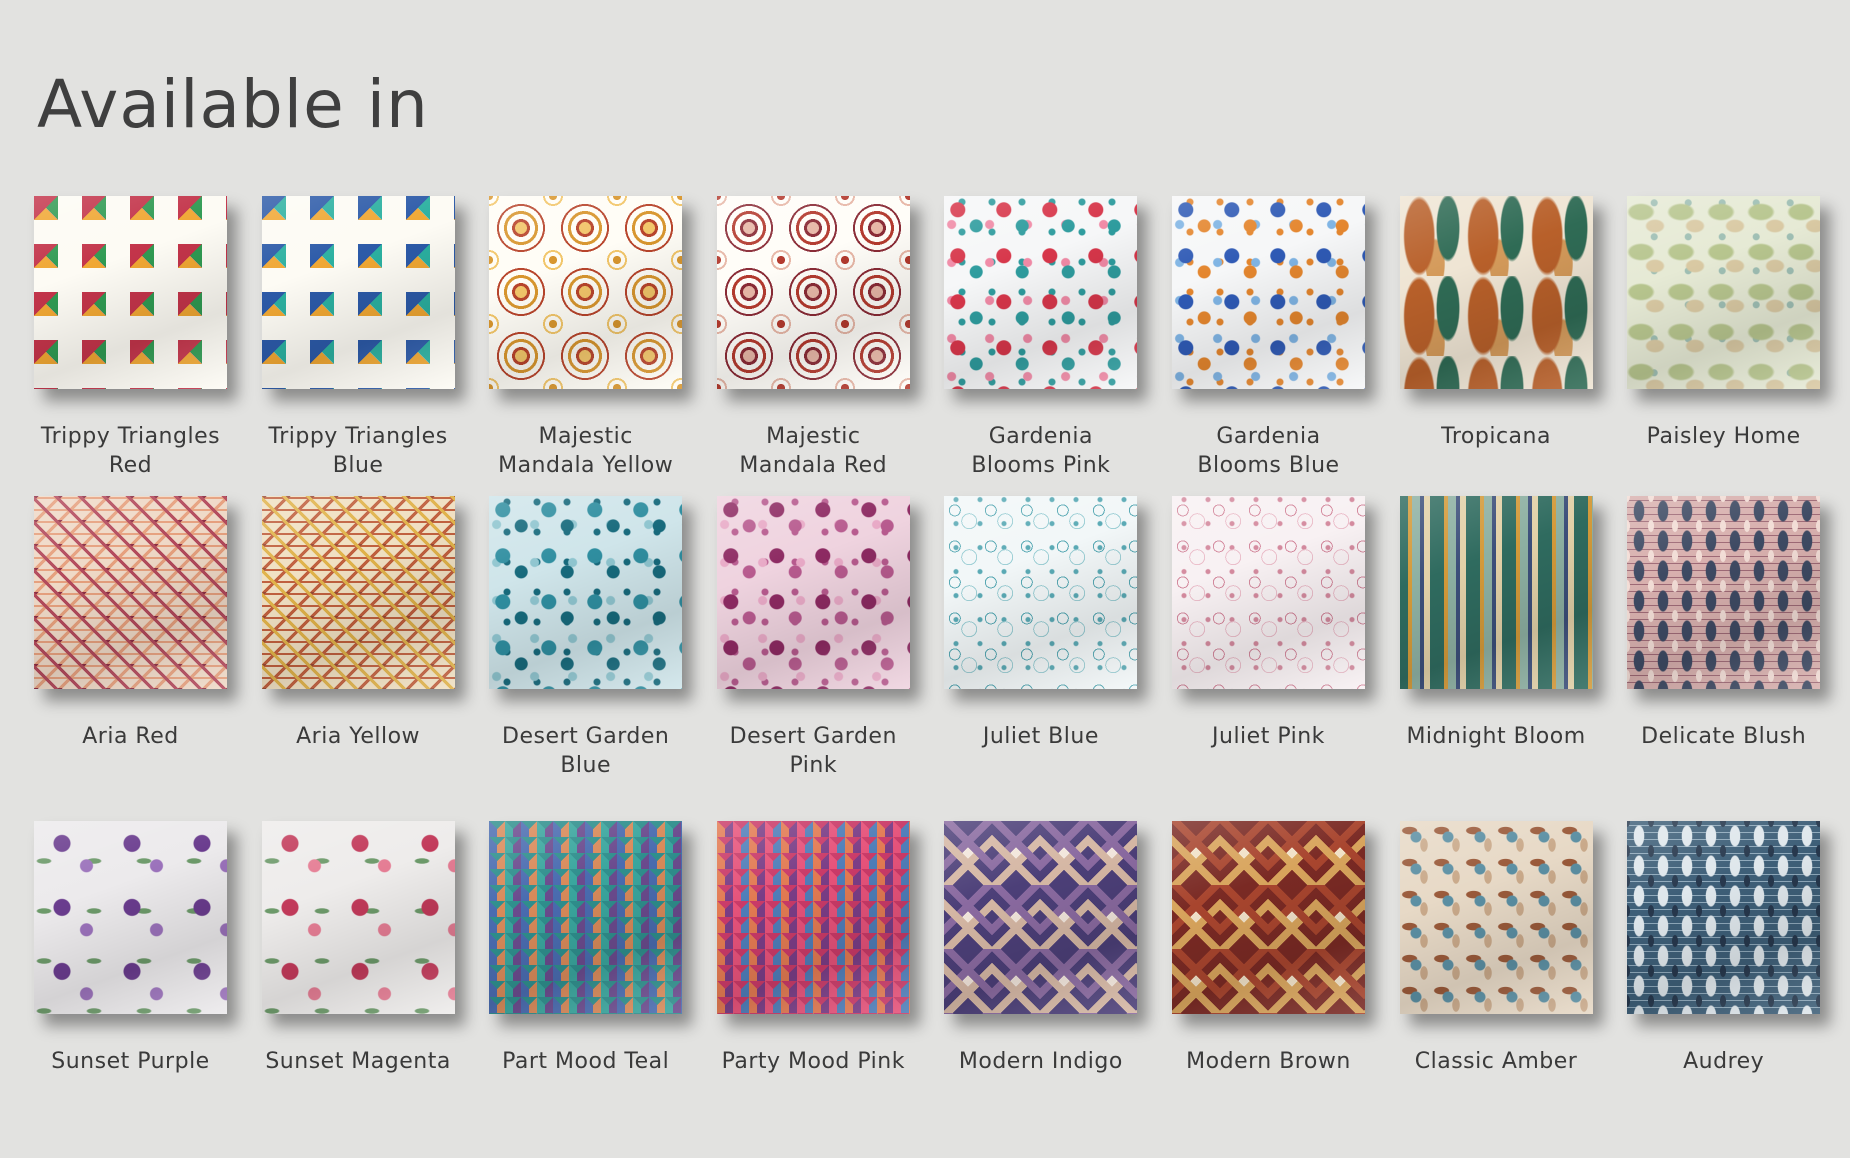 Image resolution: width=1850 pixels, height=1158 pixels. What do you see at coordinates (358, 736) in the screenshot?
I see `swatch-label: Aria Yellow` at bounding box center [358, 736].